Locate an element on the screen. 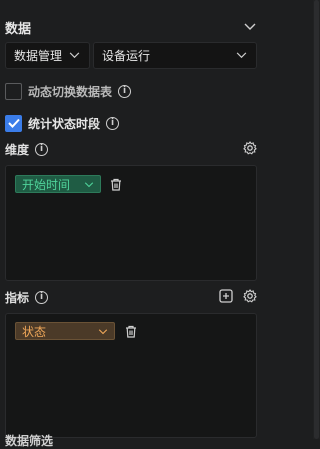 The height and width of the screenshot is (449, 320). dynamic-switch-checkbox is located at coordinates (13, 91).